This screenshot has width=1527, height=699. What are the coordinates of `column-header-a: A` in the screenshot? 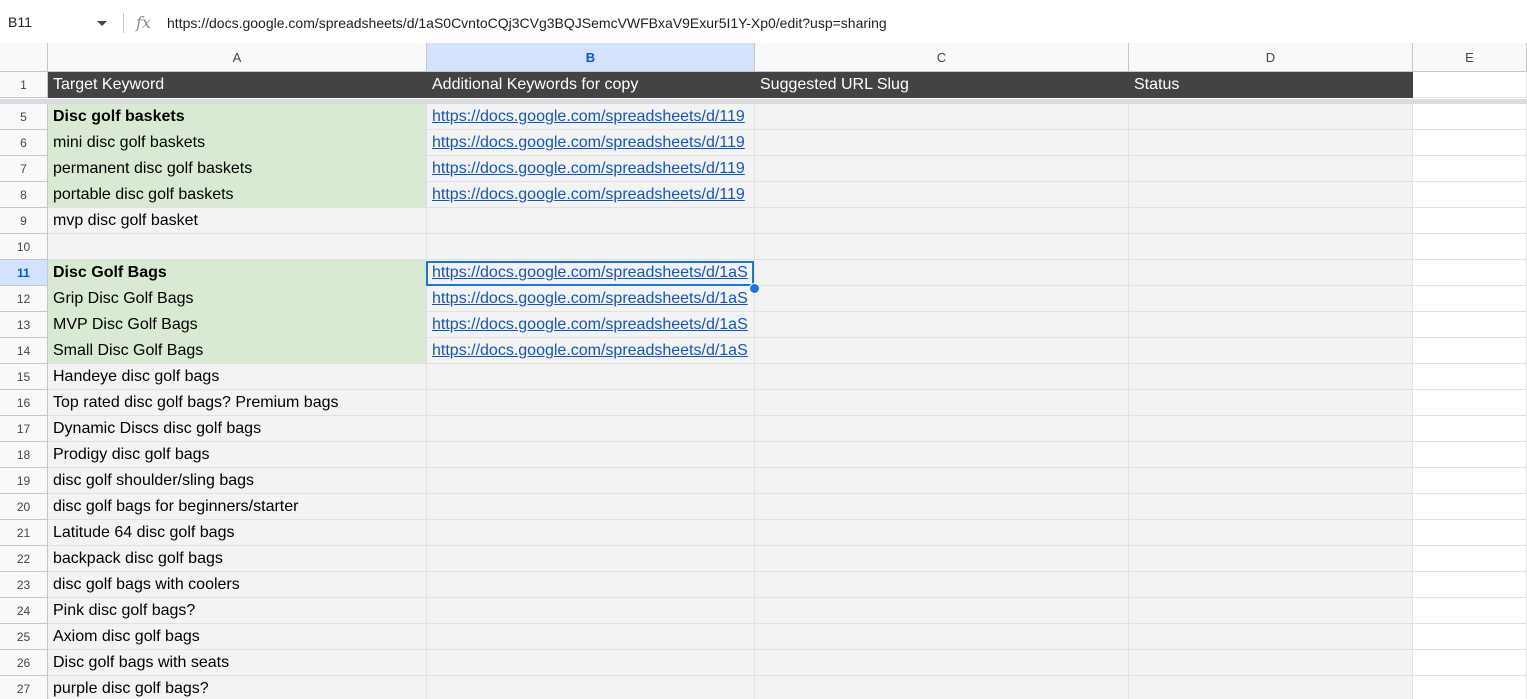 It's located at (237, 57).